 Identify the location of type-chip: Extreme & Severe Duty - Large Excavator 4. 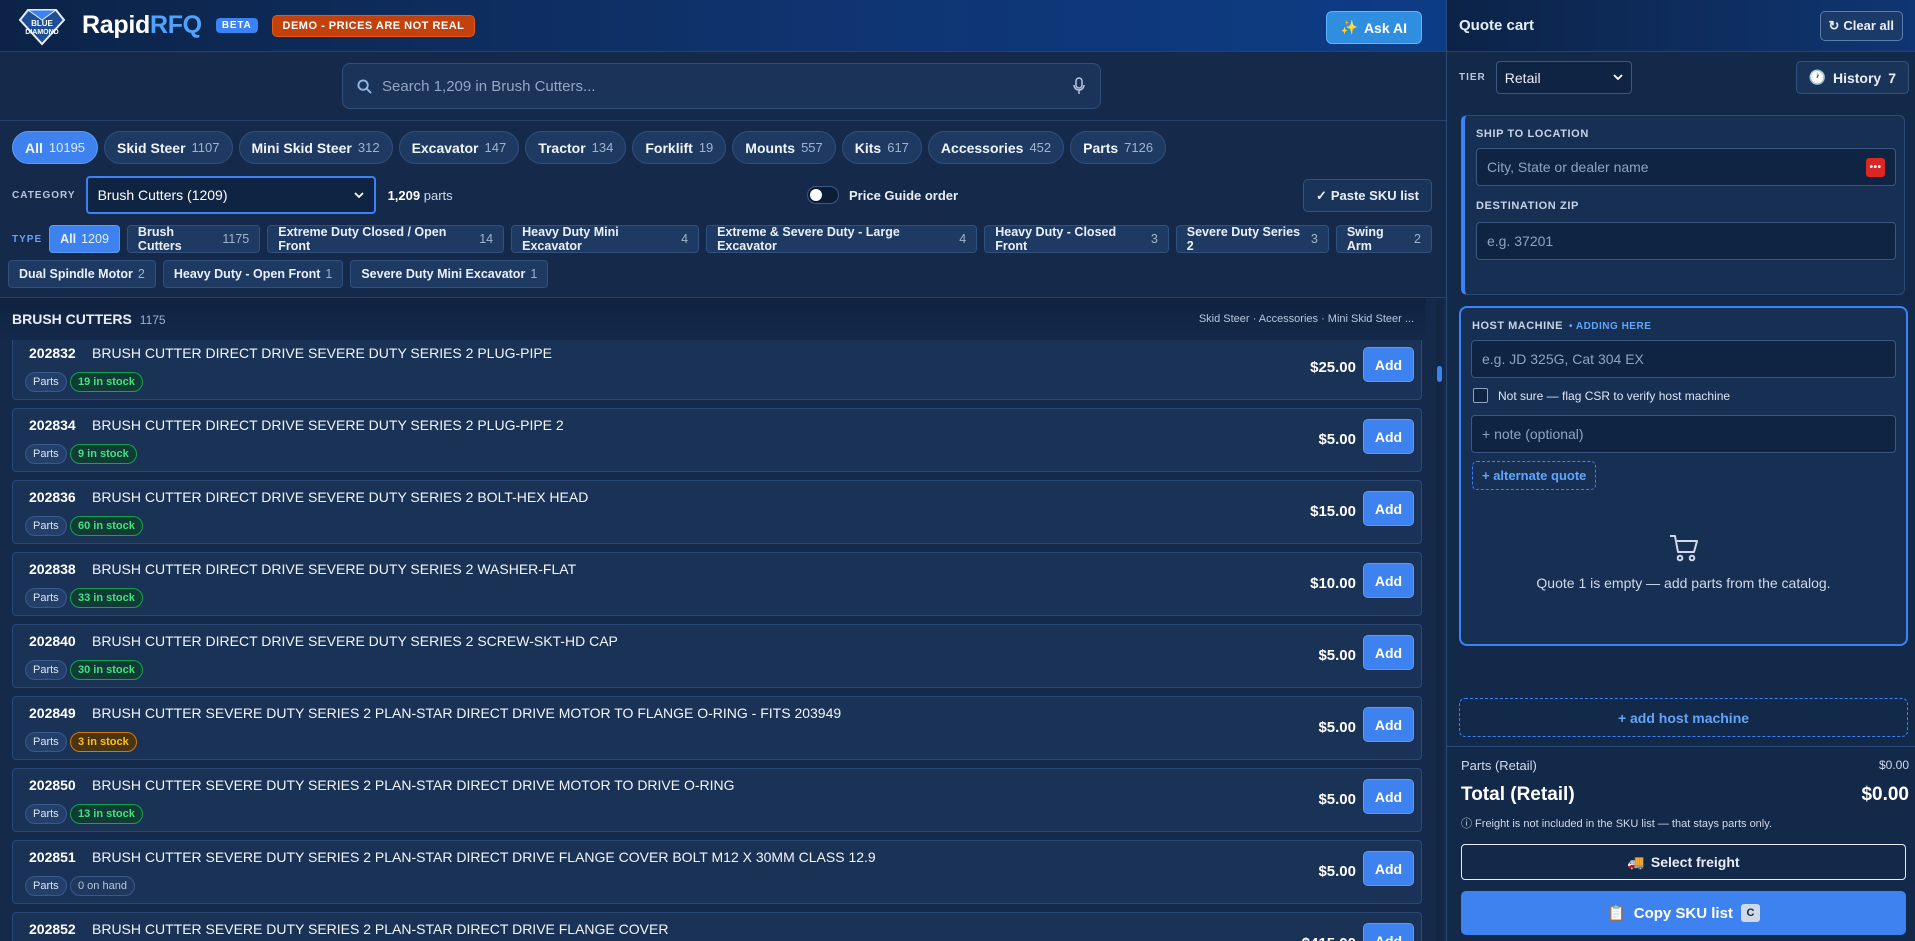
(842, 239).